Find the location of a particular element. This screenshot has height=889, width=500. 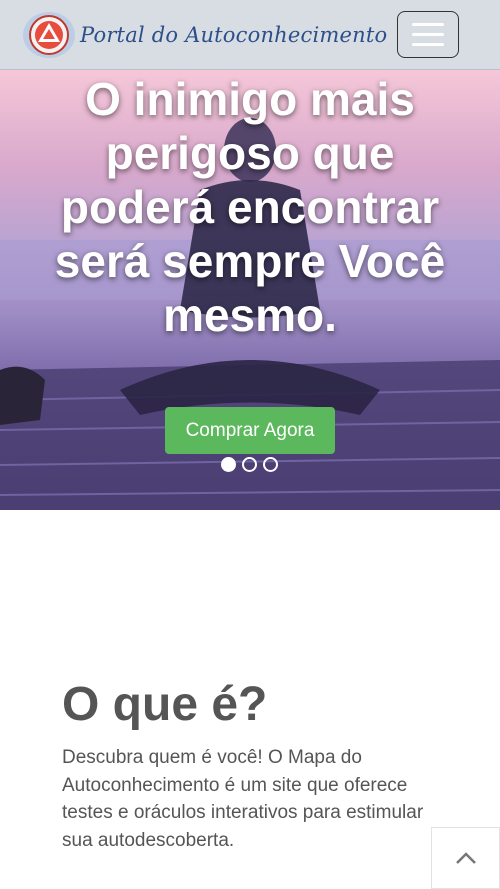

scroll-to-top-button is located at coordinates (465, 858).